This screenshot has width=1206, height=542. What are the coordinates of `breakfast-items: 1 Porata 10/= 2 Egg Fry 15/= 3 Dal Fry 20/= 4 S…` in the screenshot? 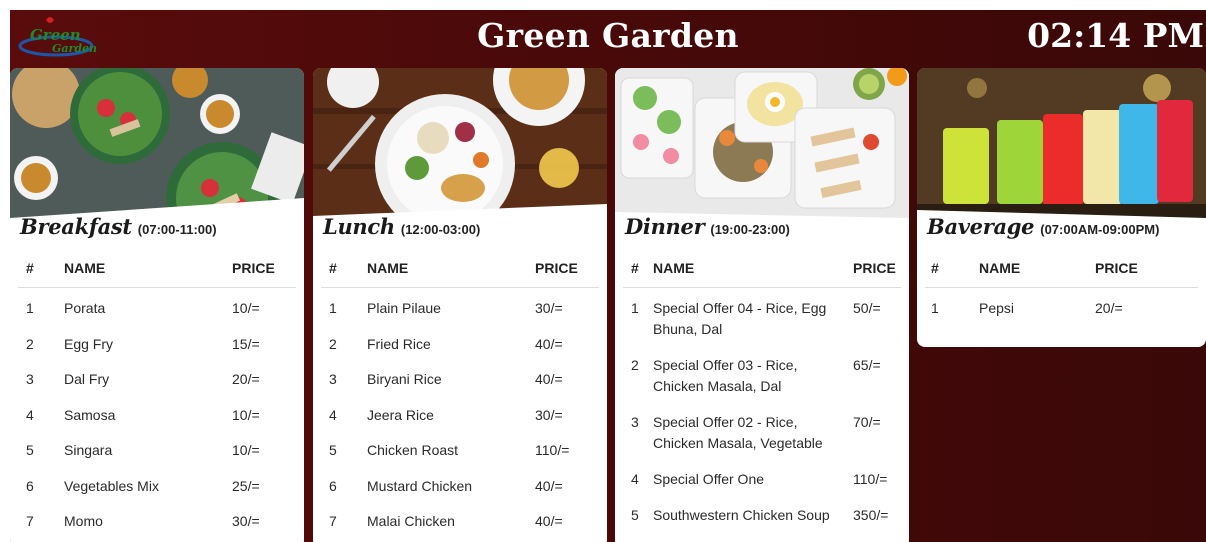 It's located at (157, 412).